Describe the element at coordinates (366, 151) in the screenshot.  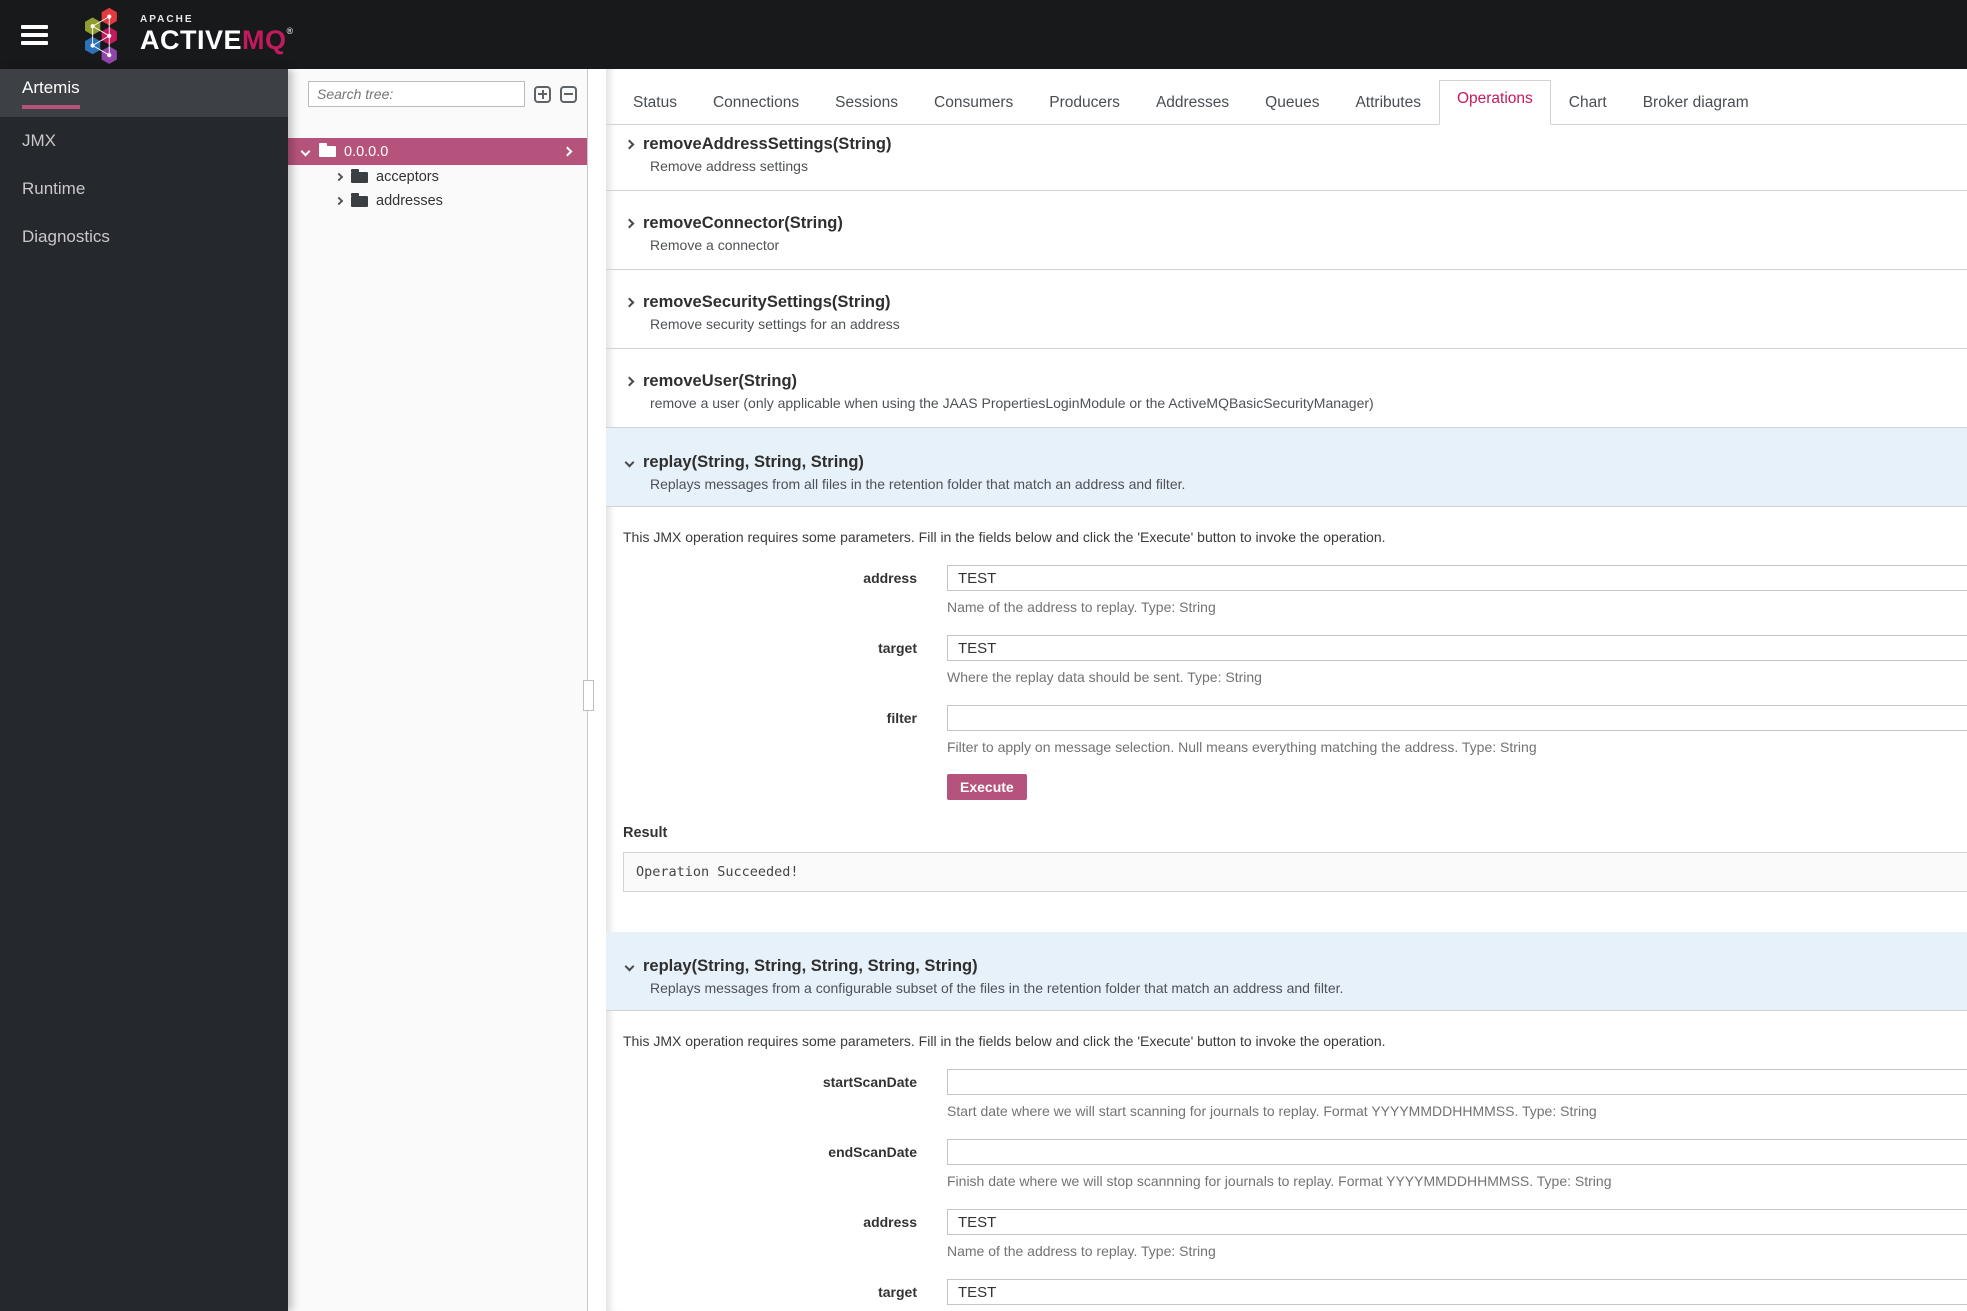
I see `tree-node-label: 0.0.0.0` at that location.